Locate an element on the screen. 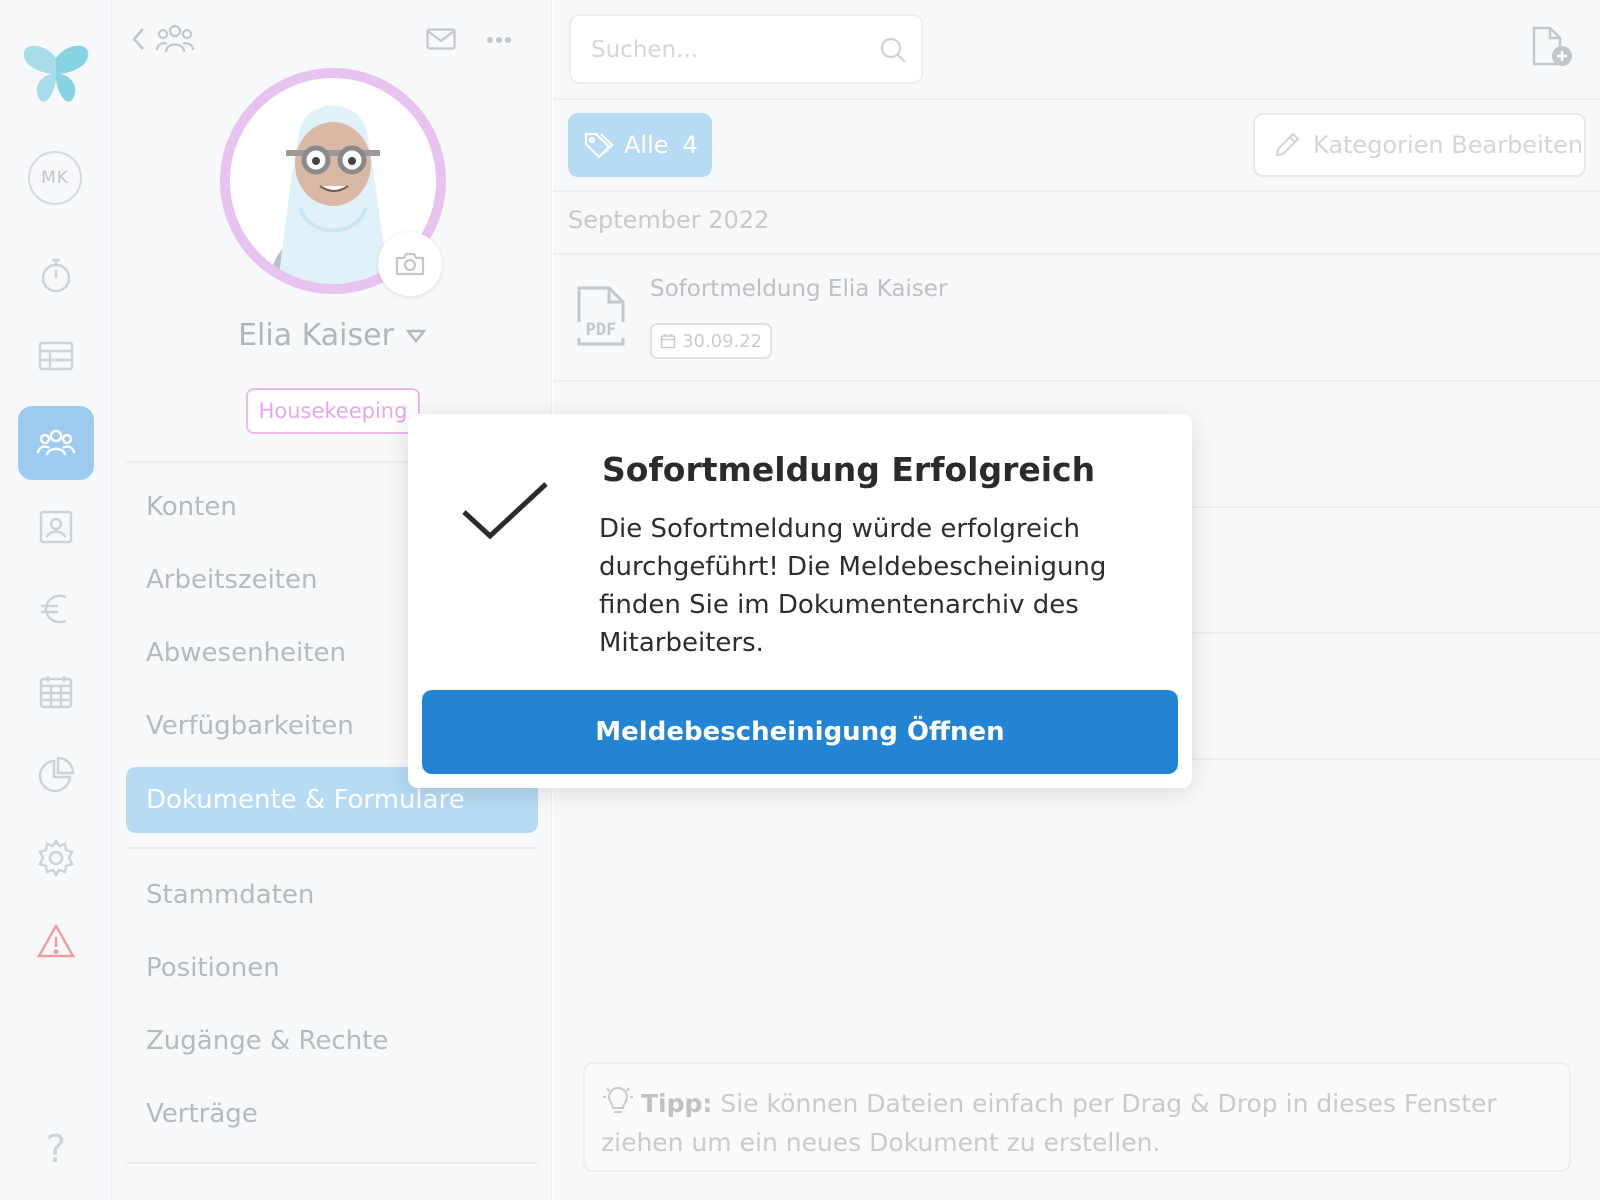  team-icon is located at coordinates (56, 443).